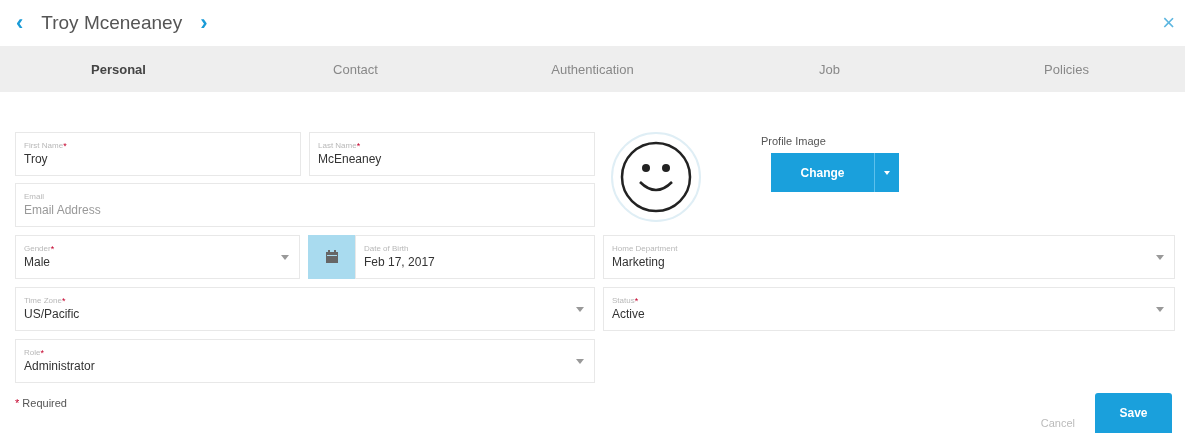  What do you see at coordinates (656, 177) in the screenshot?
I see `avatar-smiley-icon` at bounding box center [656, 177].